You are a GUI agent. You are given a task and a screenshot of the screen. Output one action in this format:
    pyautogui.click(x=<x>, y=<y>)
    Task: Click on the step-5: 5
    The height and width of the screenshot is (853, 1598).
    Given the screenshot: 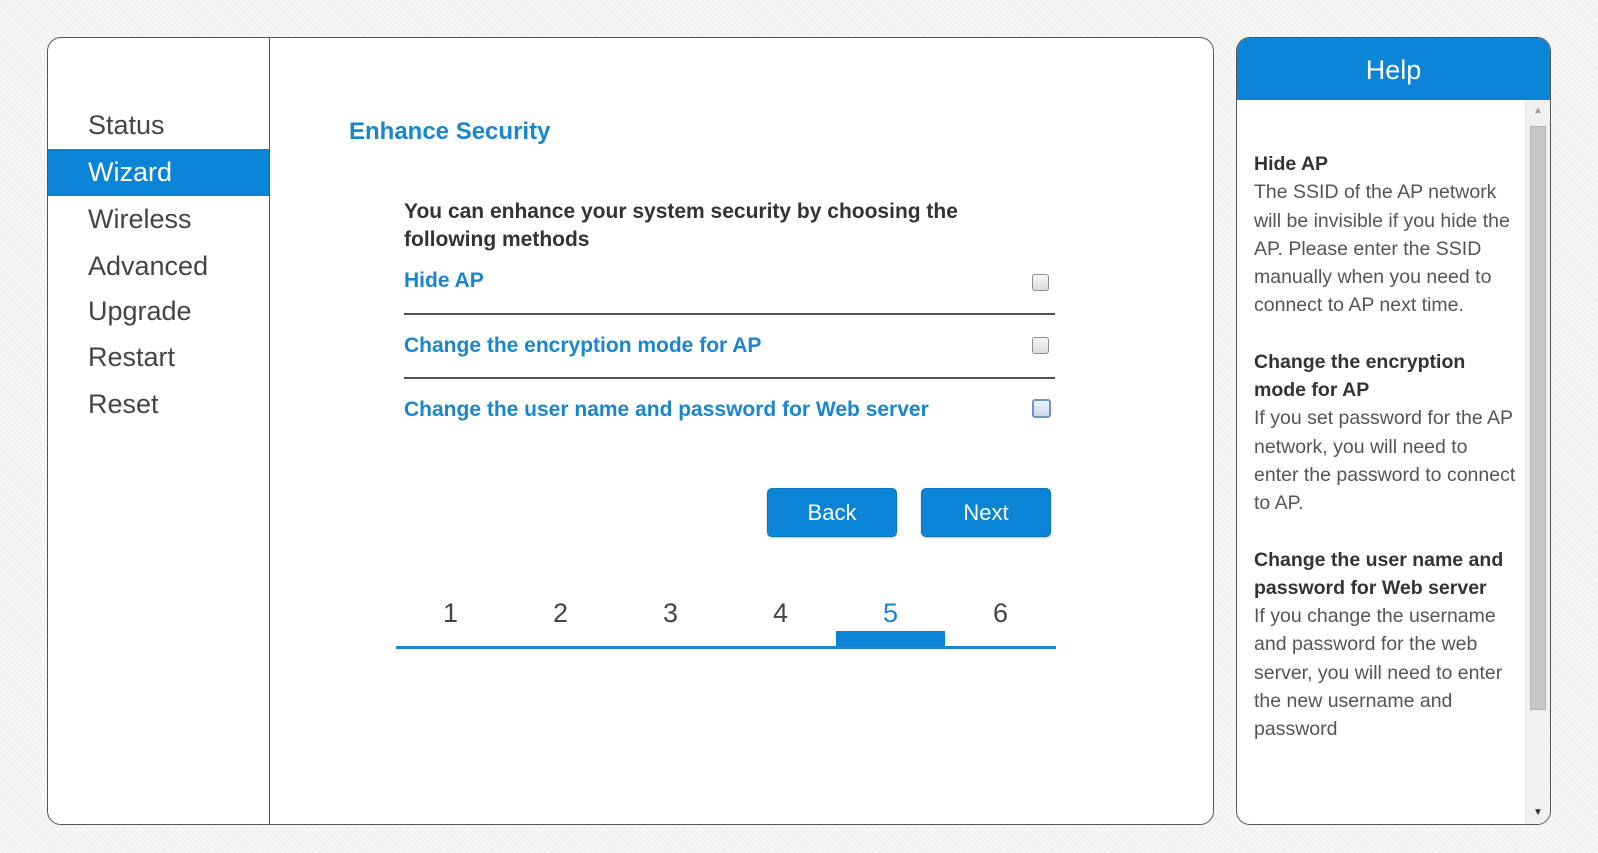 What is the action you would take?
    pyautogui.click(x=890, y=613)
    